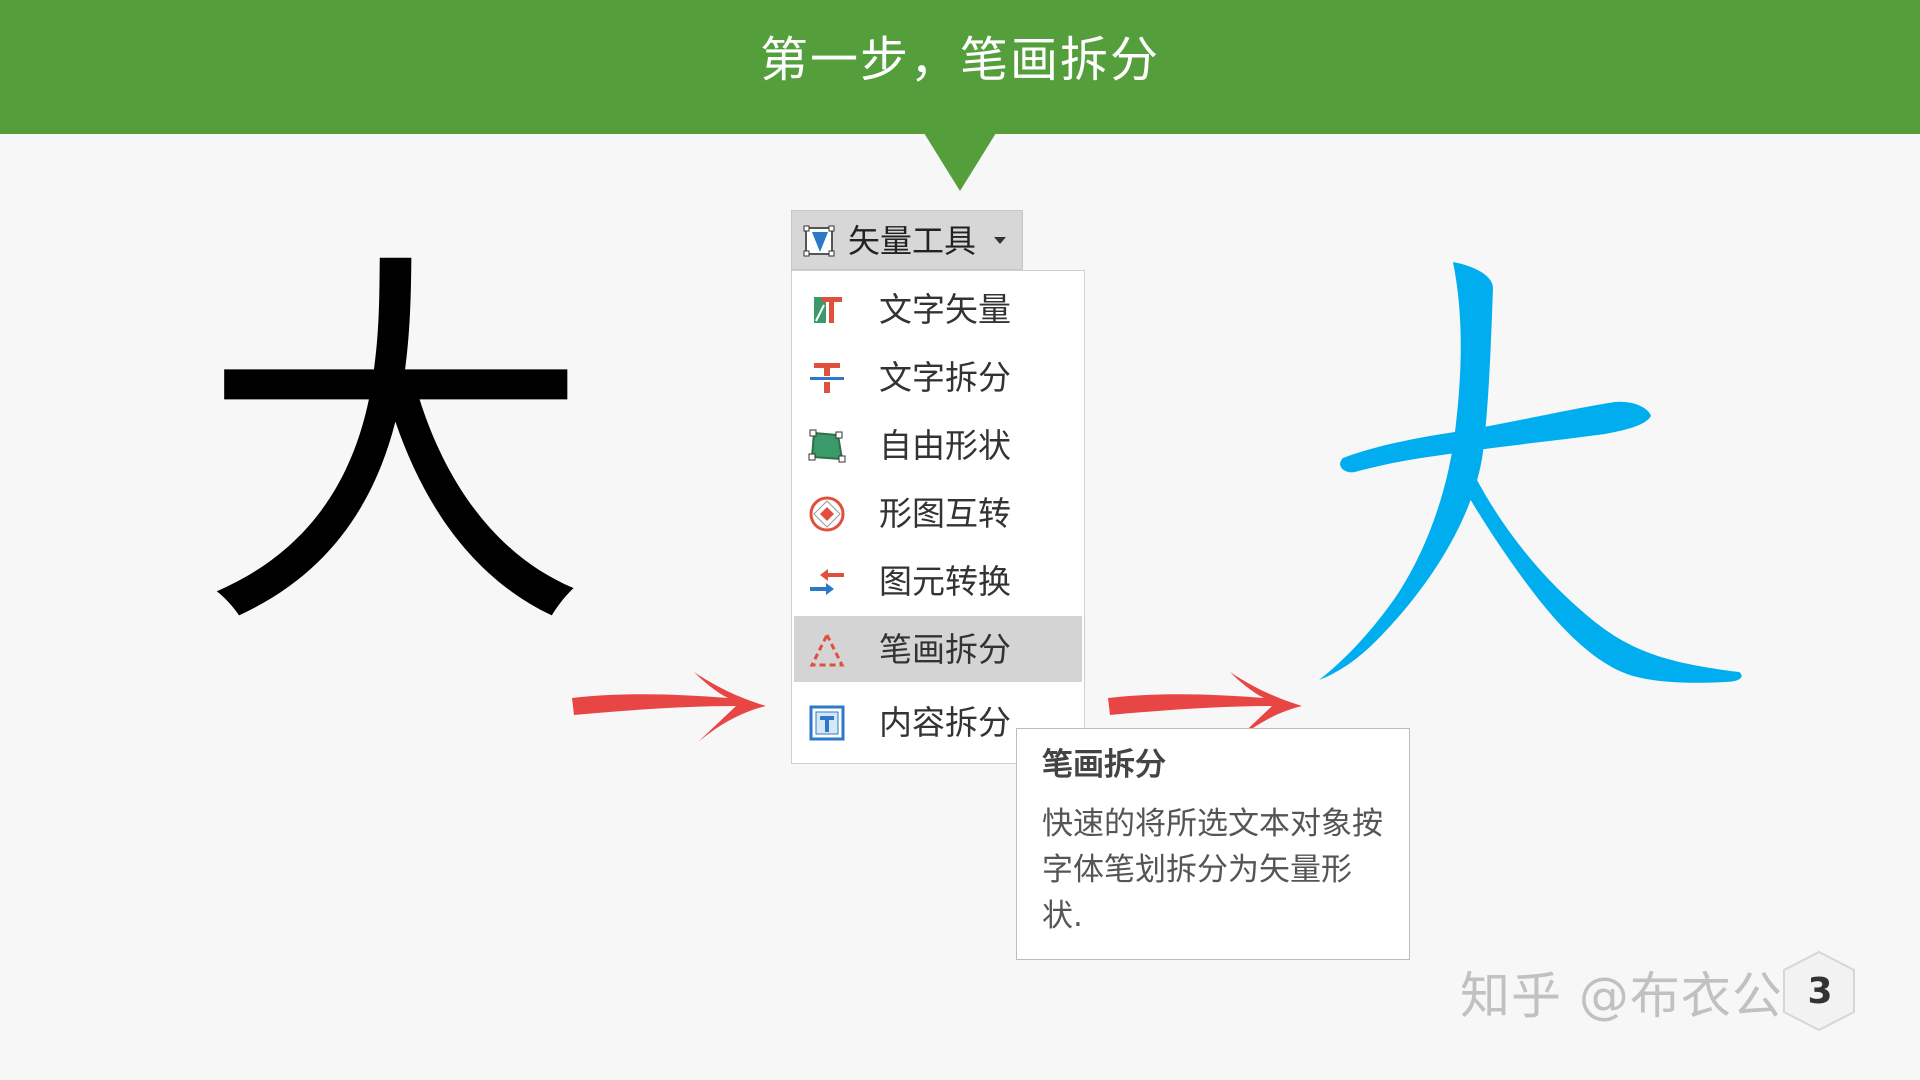  I want to click on shape-convert-icon, so click(827, 514).